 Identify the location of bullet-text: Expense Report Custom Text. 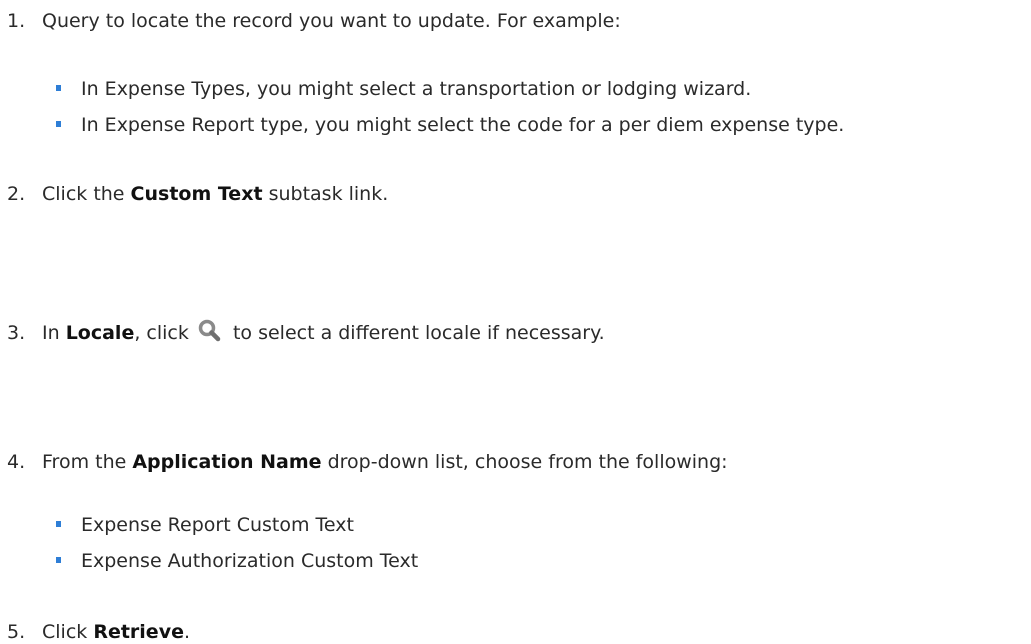
(217, 525).